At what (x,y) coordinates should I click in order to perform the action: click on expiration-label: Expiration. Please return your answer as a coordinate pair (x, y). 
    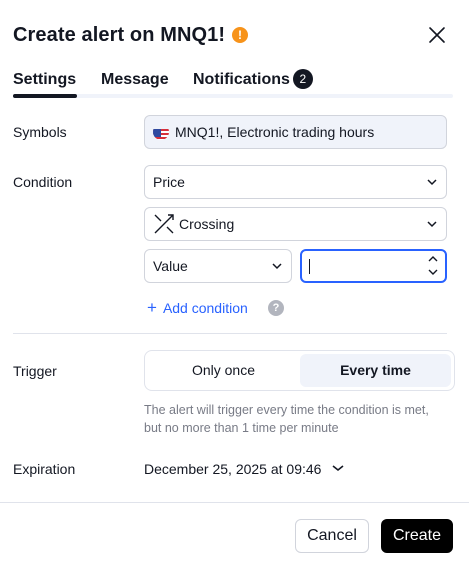
    Looking at the image, I should click on (44, 469).